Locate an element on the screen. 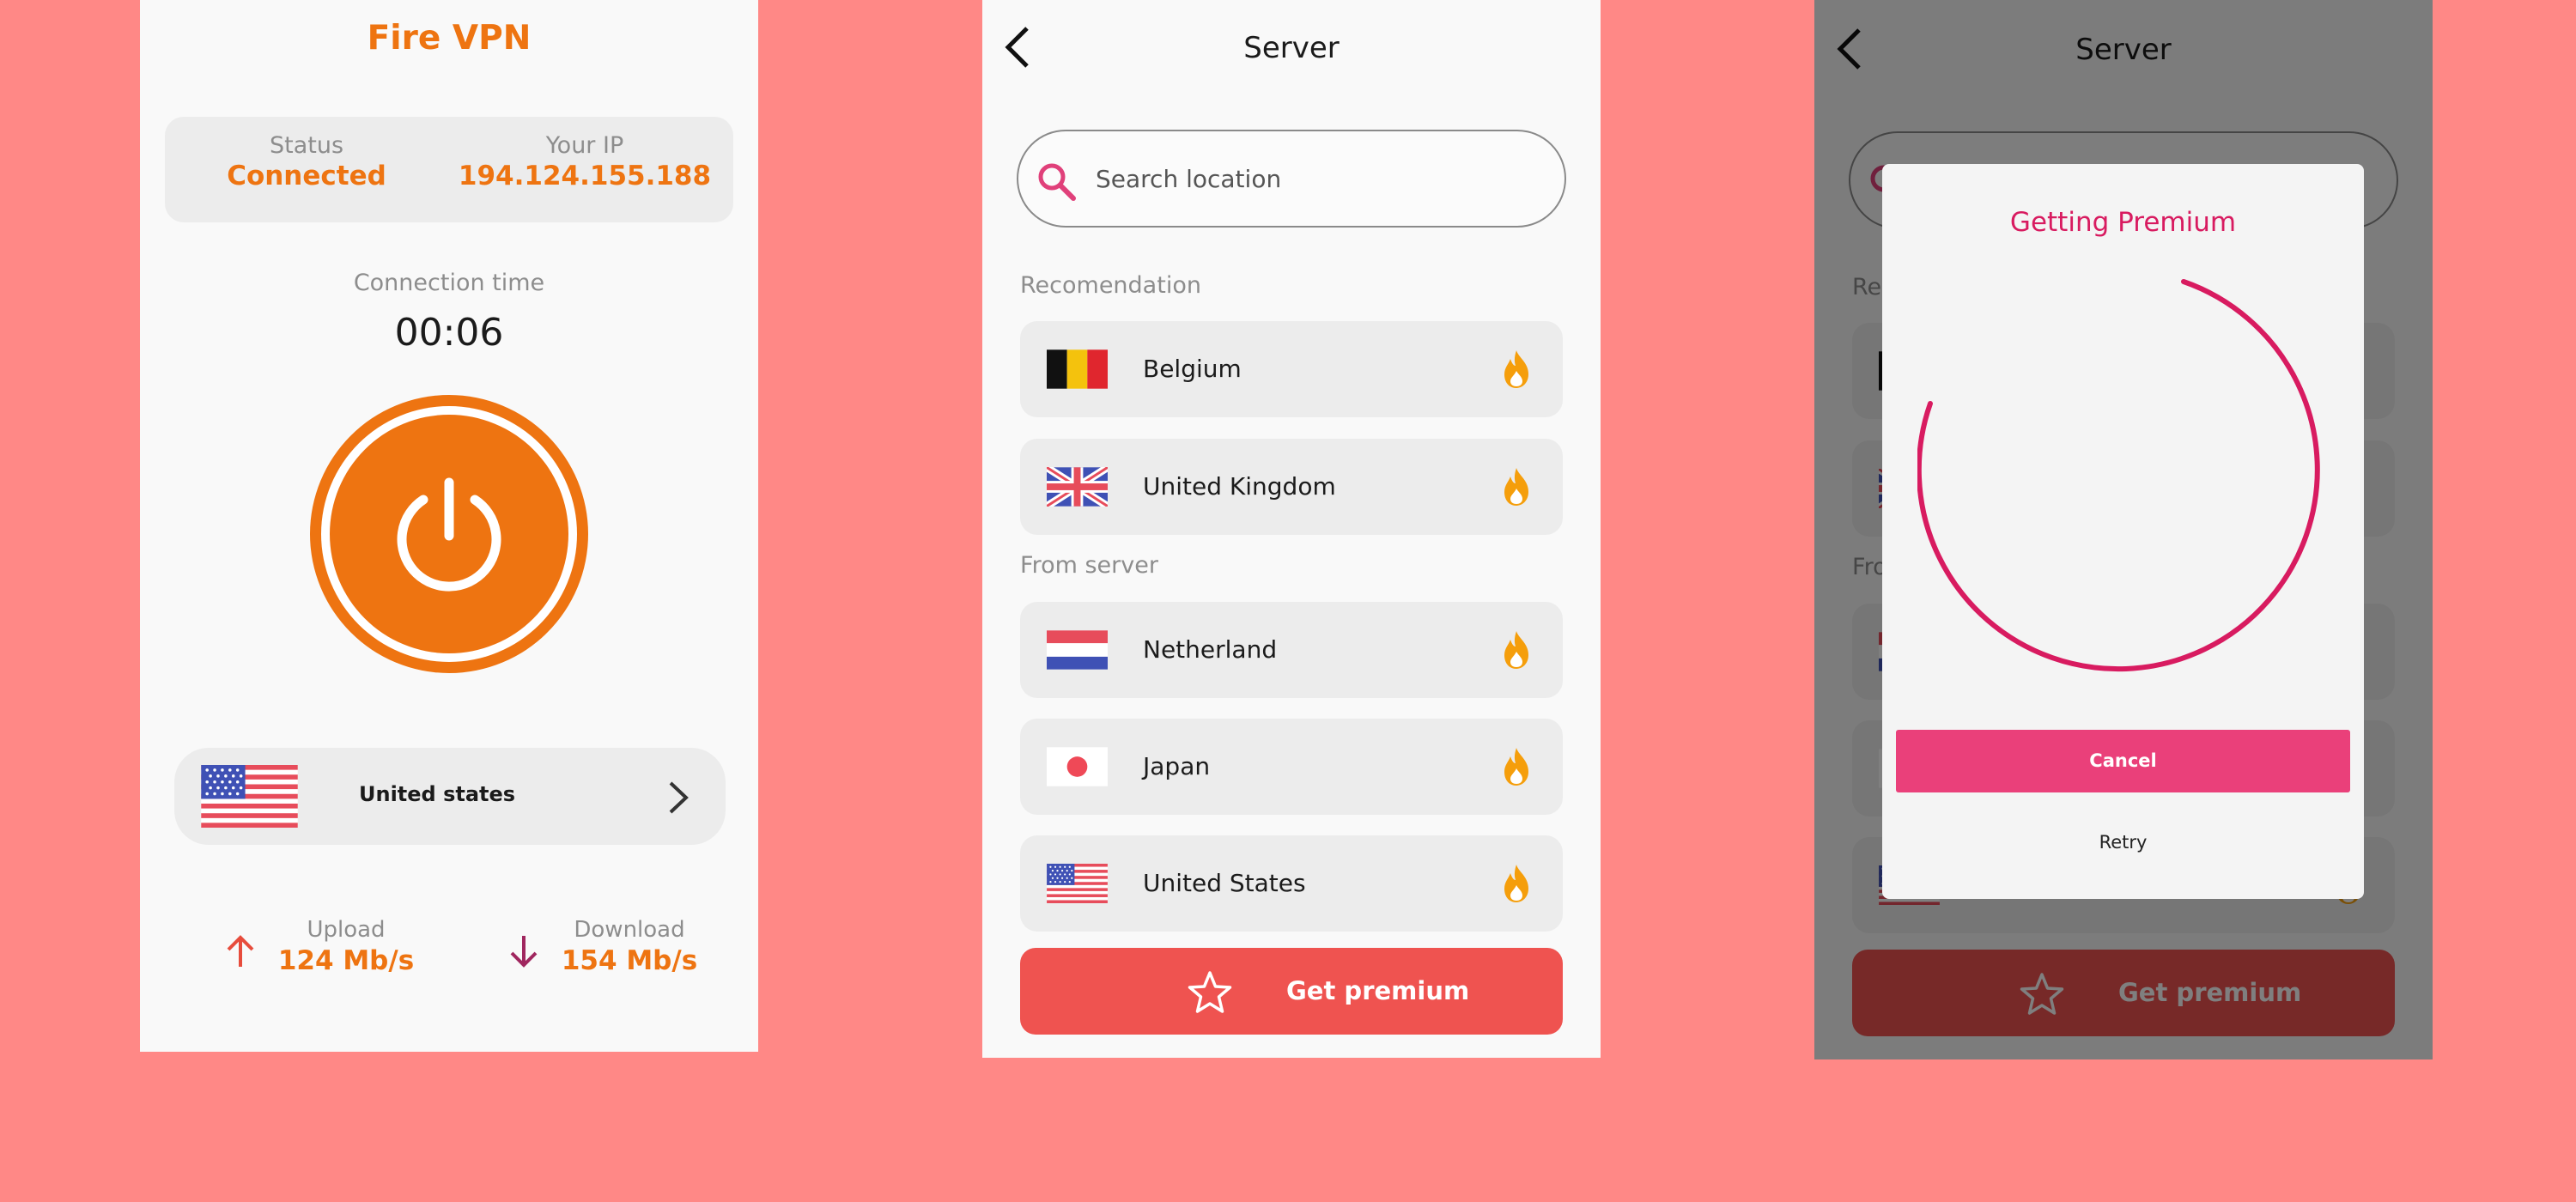 This screenshot has height=1202, width=2576. netherlands-flag-icon is located at coordinates (1078, 650).